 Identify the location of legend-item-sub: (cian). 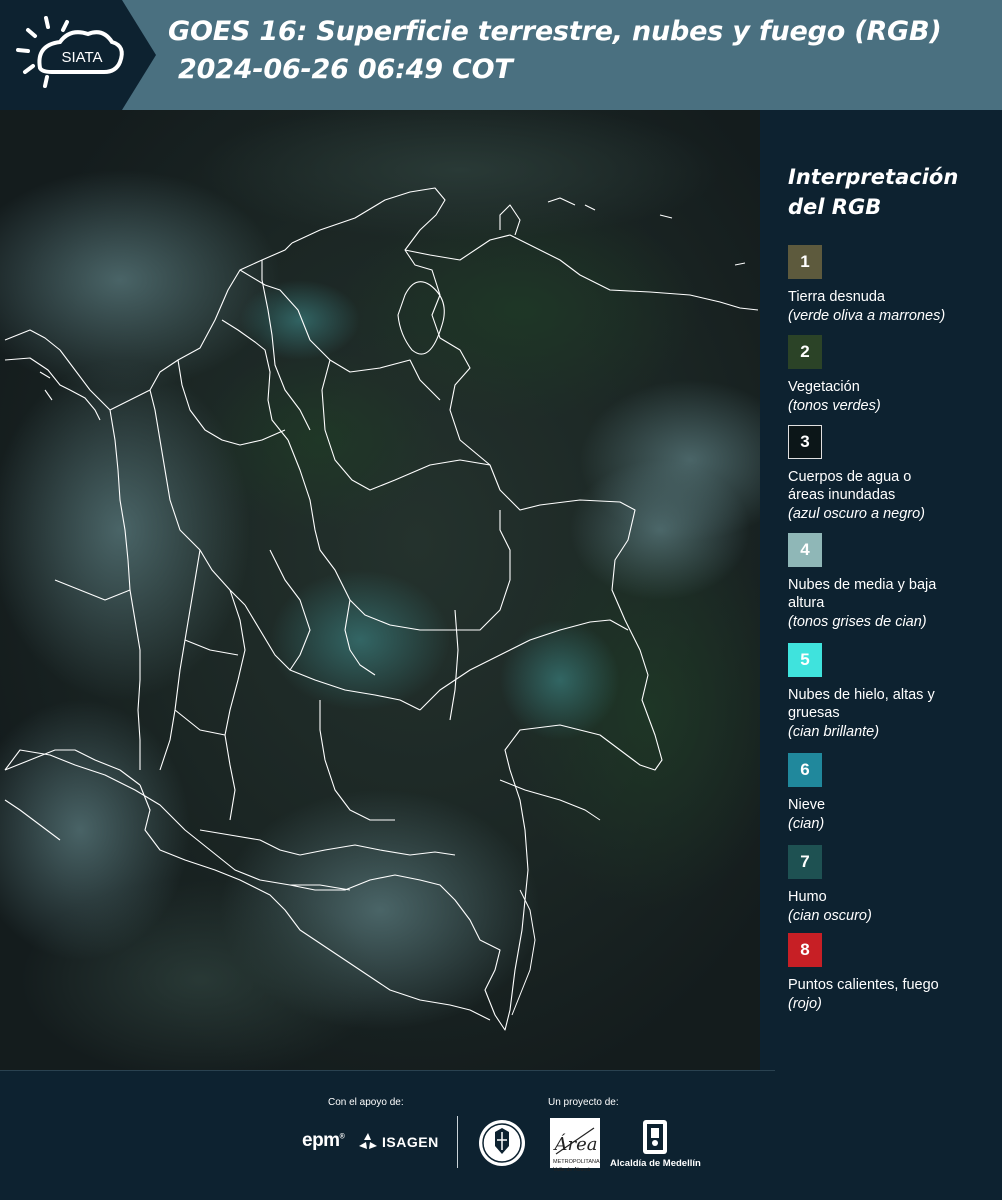
(806, 824).